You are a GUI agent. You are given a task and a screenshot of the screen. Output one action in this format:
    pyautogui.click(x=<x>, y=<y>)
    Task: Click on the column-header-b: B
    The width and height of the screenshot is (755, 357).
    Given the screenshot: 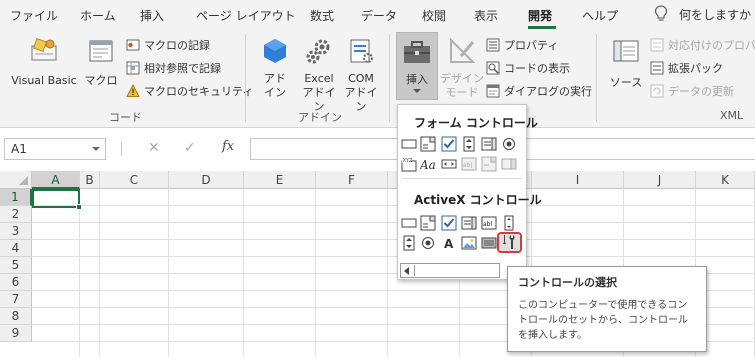 What is the action you would take?
    pyautogui.click(x=90, y=180)
    